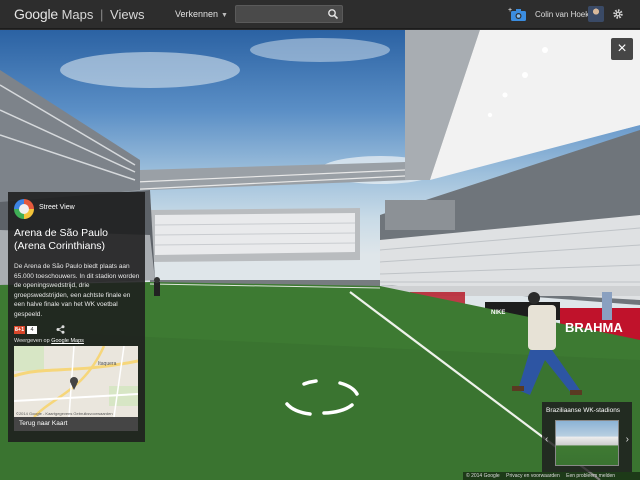 This screenshot has width=640, height=480. Describe the element at coordinates (518, 14) in the screenshot. I see `camera-plus-icon: +` at that location.